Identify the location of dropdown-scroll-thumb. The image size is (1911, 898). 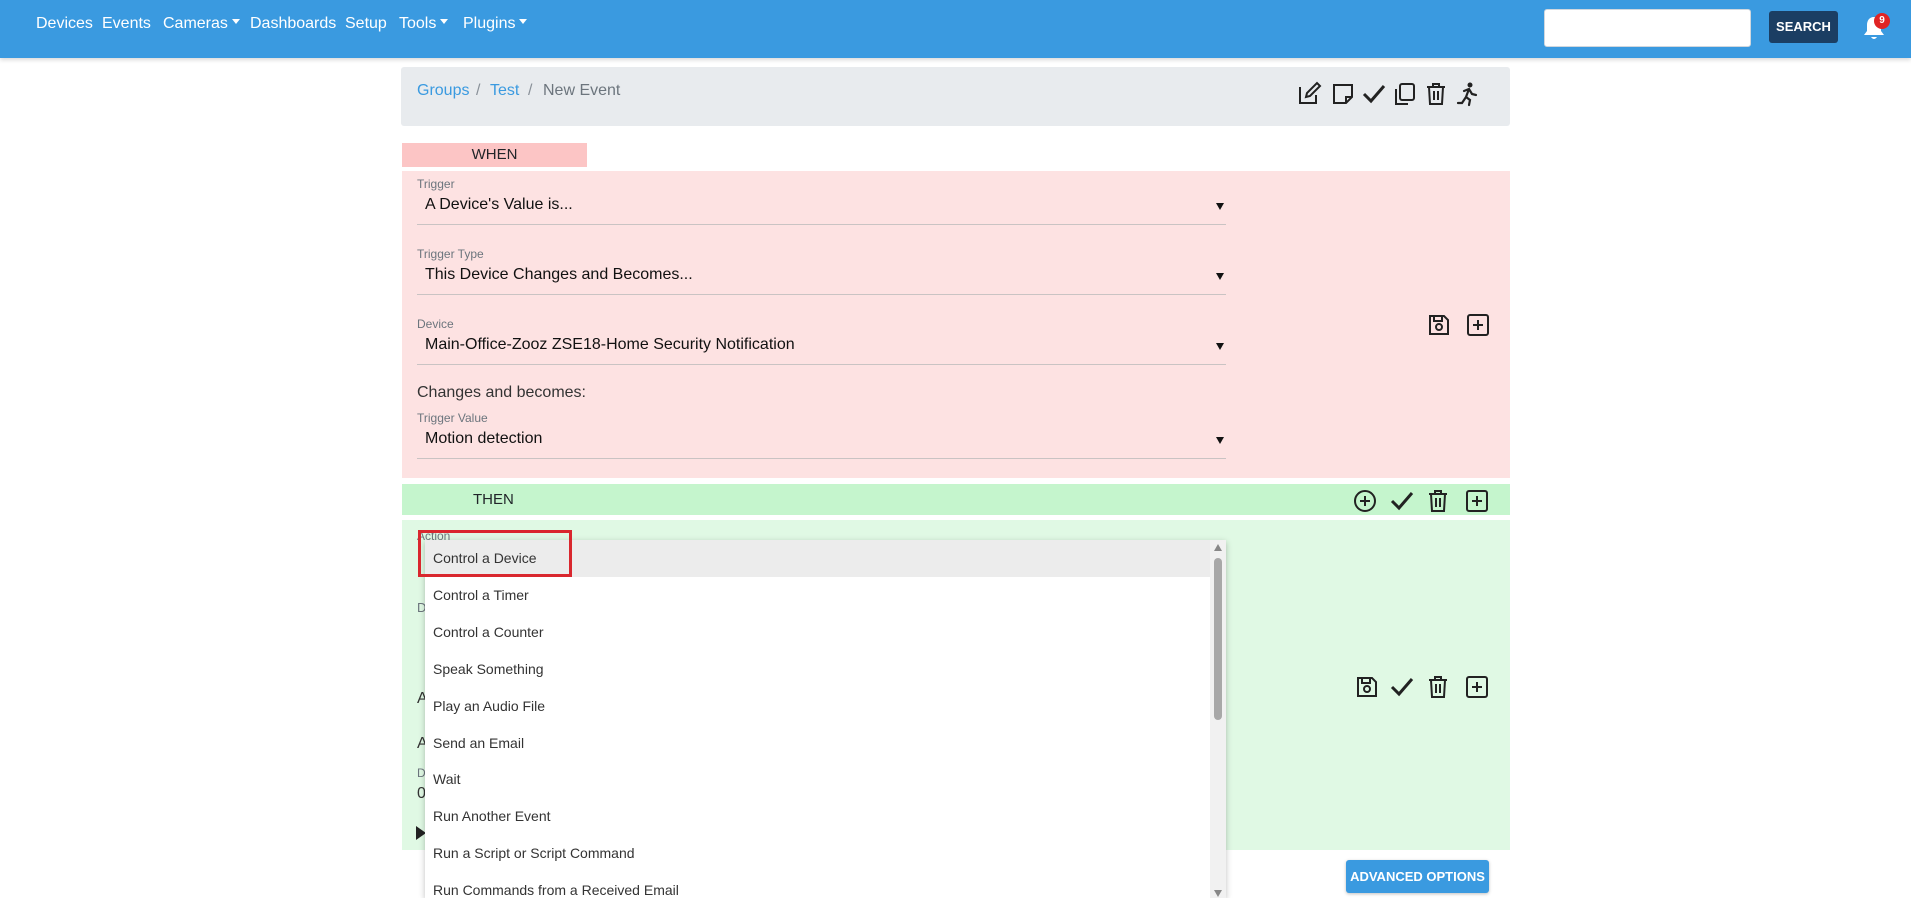
(1218, 639).